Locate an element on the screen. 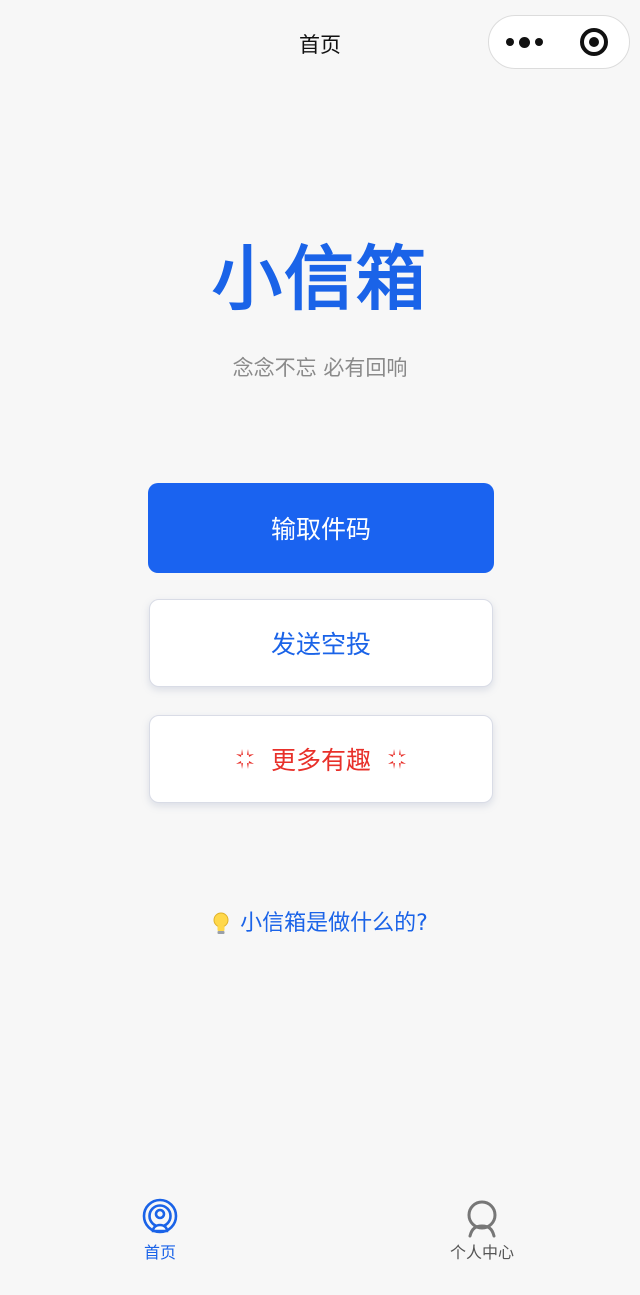 This screenshot has width=640, height=1295. slogan: 念念不忘 必有回响 is located at coordinates (320, 368).